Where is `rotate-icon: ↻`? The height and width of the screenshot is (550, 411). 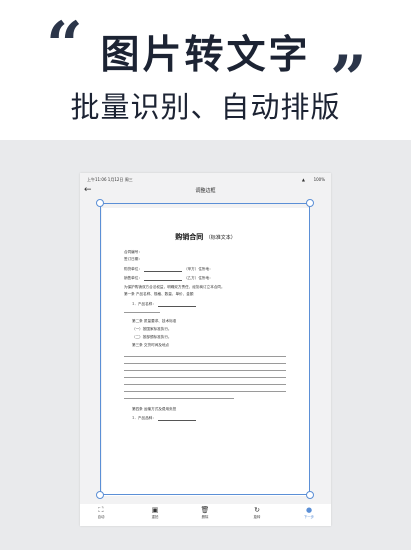
rotate-icon: ↻ is located at coordinates (257, 510).